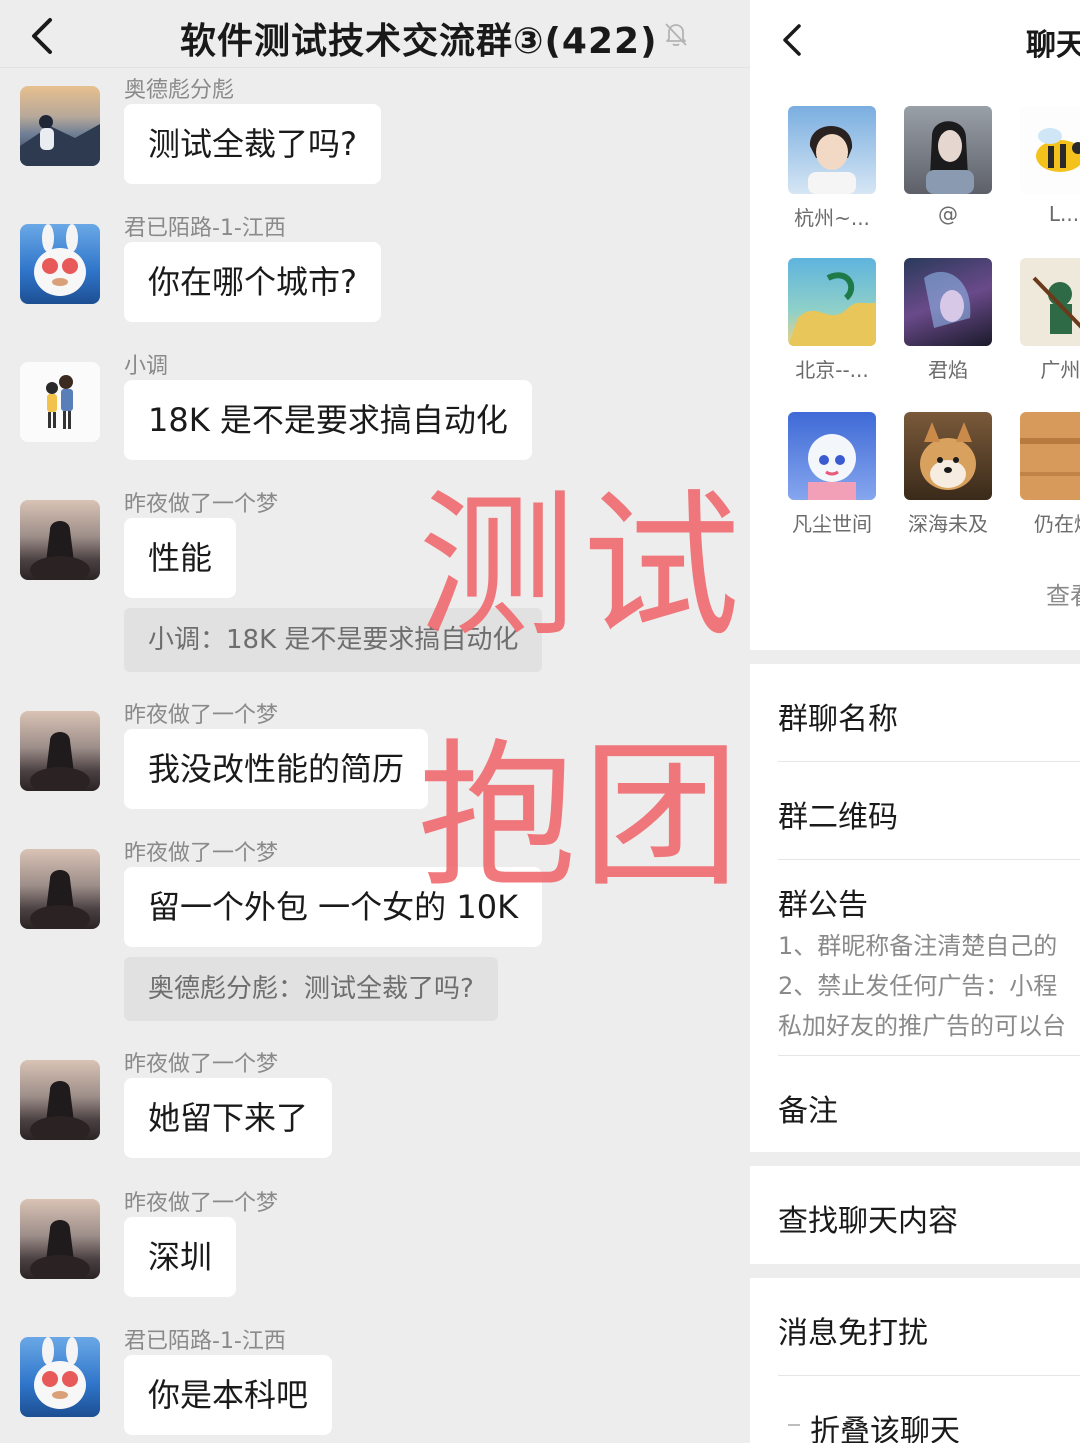  I want to click on info-title: 聊天, so click(1053, 45).